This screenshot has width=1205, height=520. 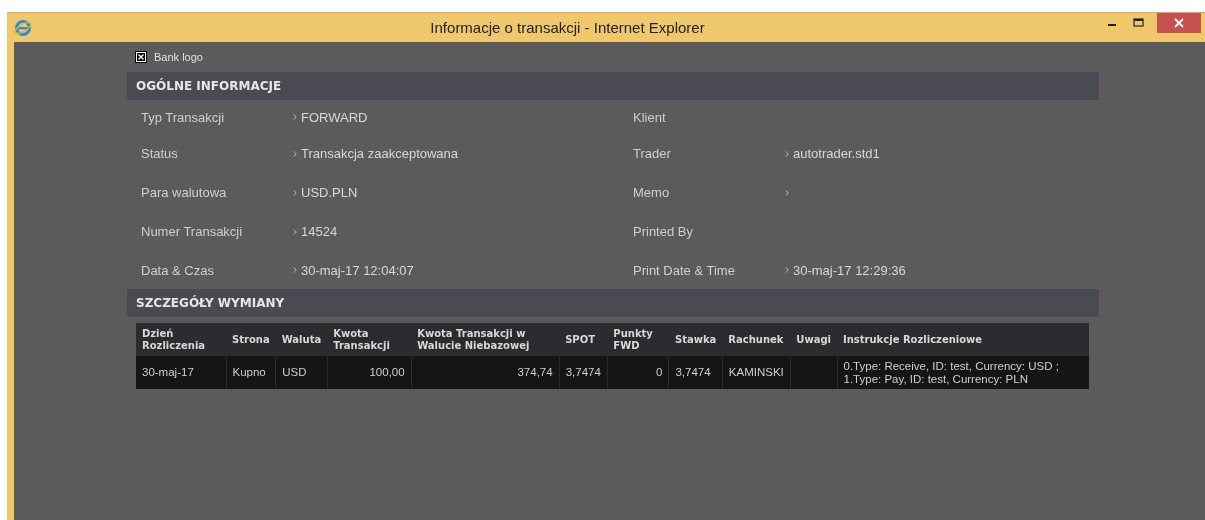 What do you see at coordinates (649, 117) in the screenshot?
I see `field-label: Klient` at bounding box center [649, 117].